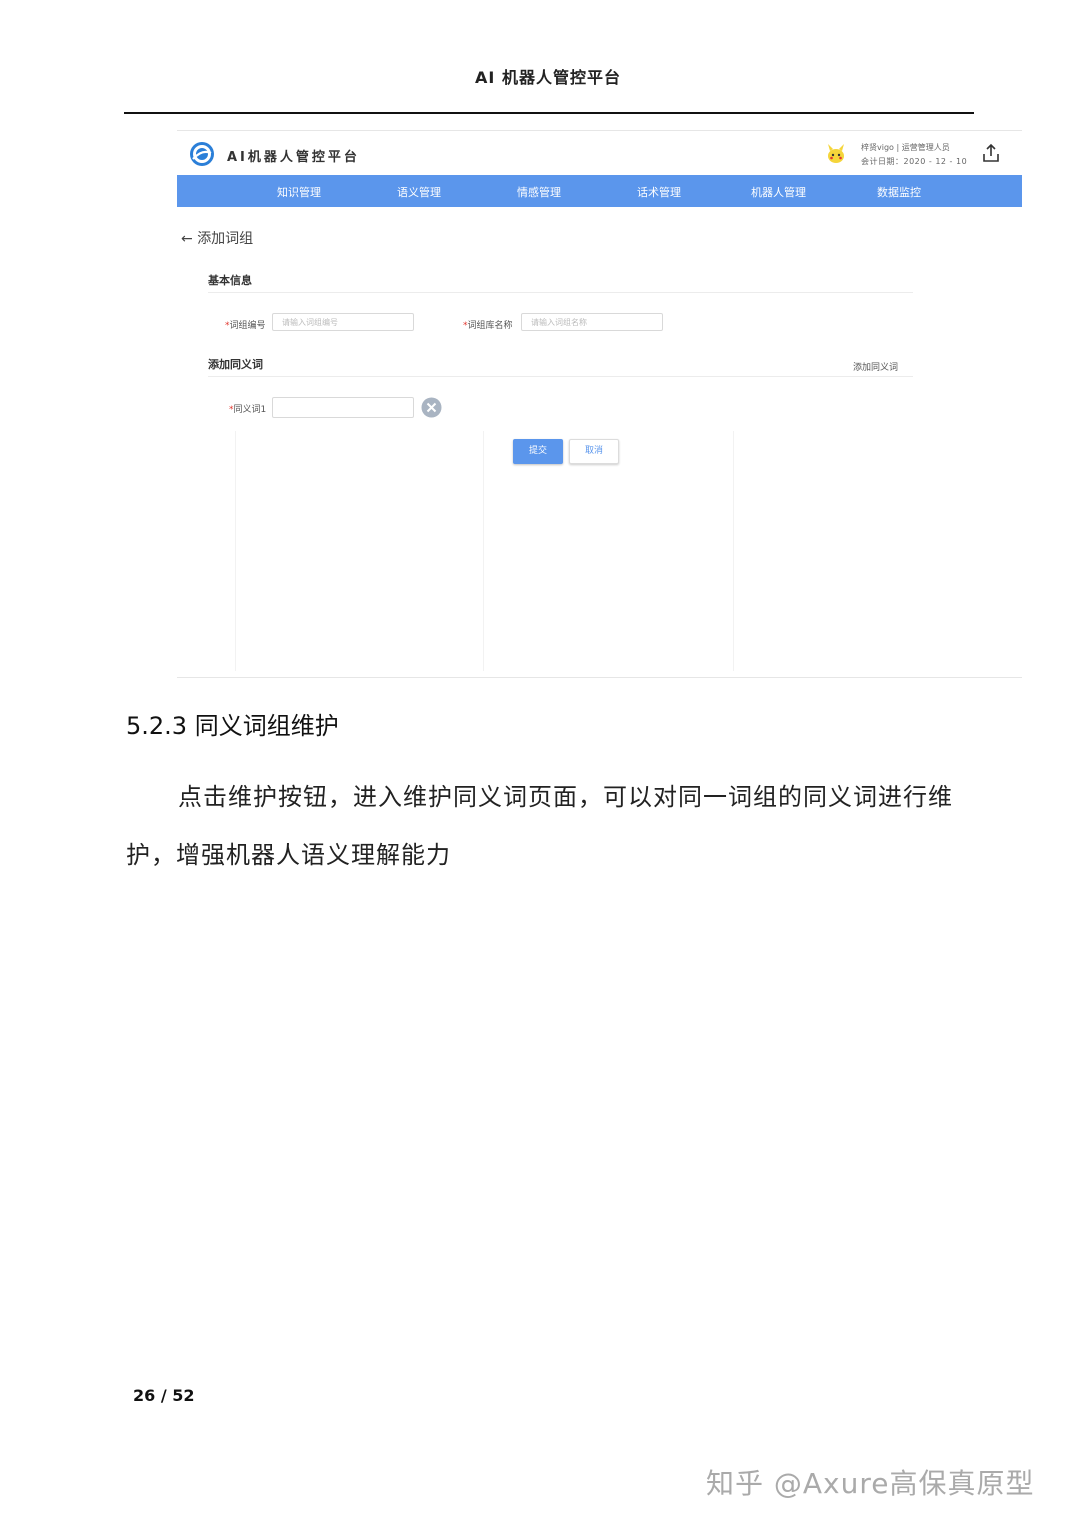 This screenshot has width=1080, height=1528. I want to click on pikachu-avatar-icon, so click(836, 154).